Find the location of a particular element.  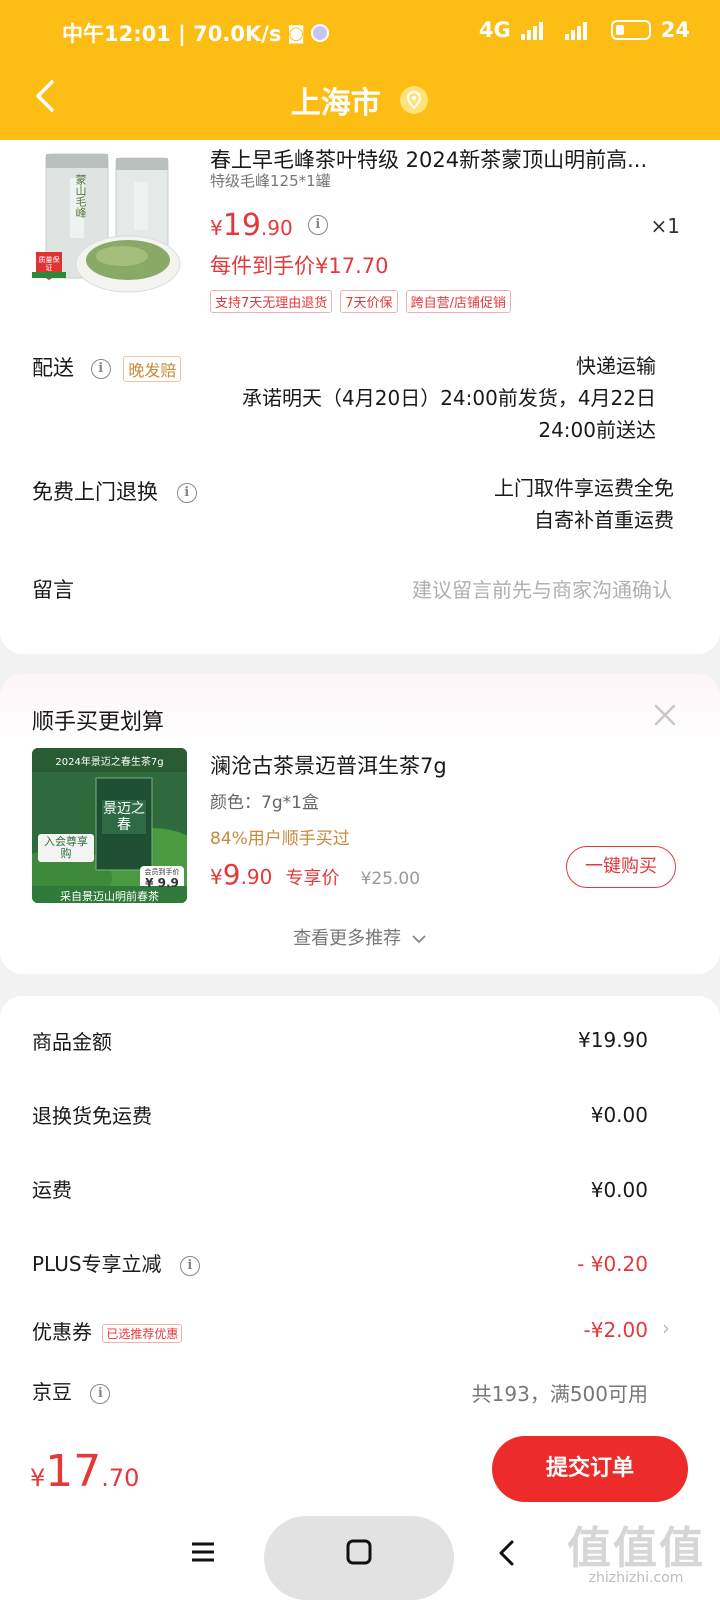

price-info-icon: i is located at coordinates (317, 224).